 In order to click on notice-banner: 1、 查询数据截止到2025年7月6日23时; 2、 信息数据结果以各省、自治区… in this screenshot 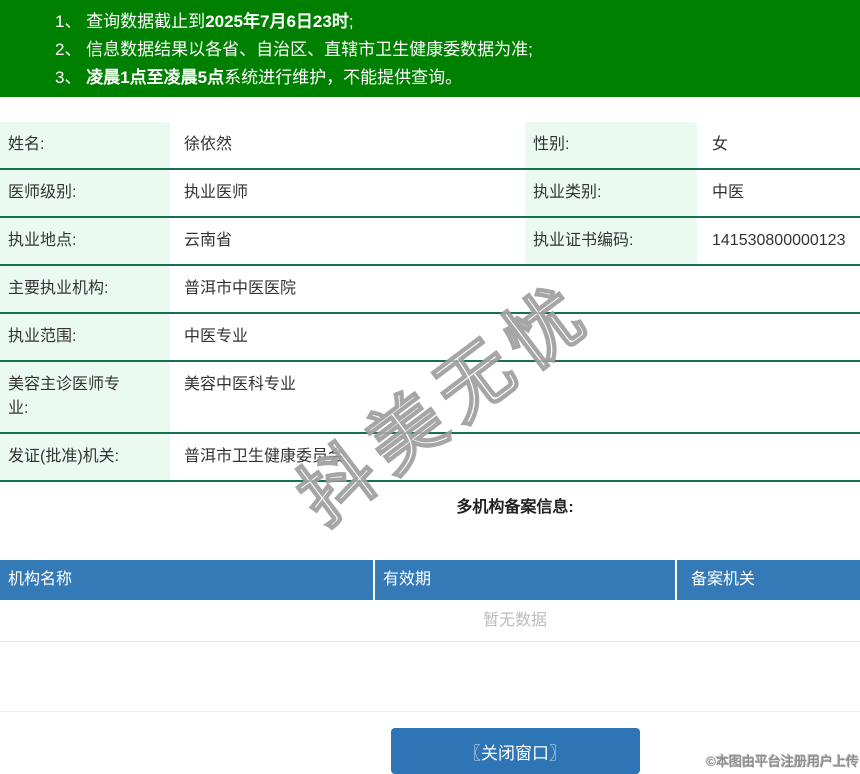, I will do `click(430, 48)`.